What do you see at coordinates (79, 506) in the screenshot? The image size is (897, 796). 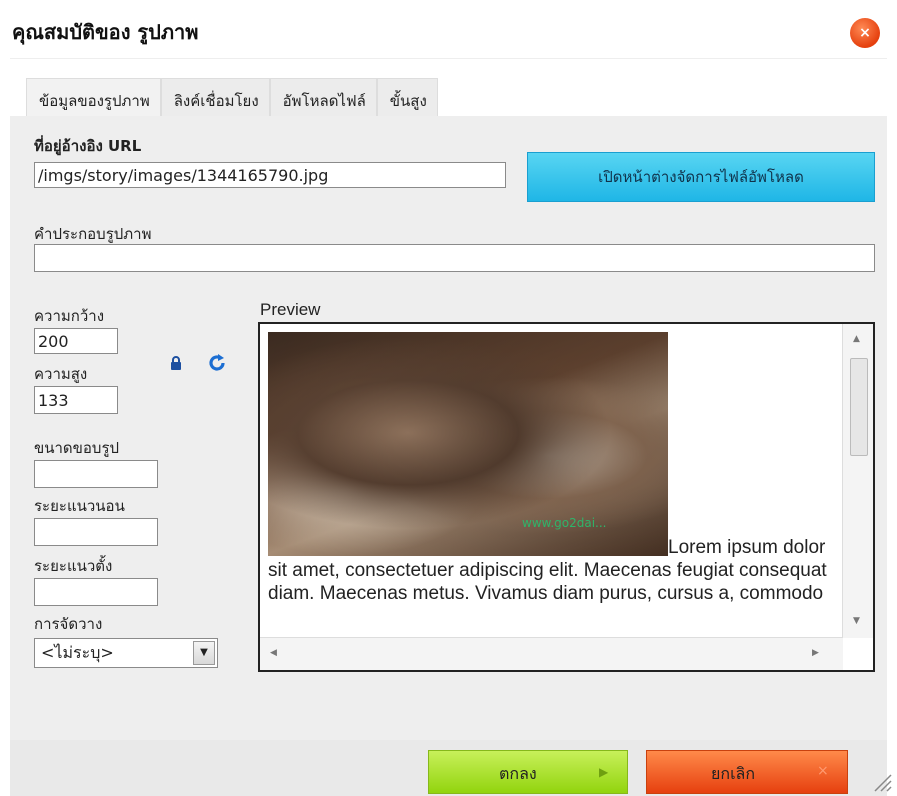 I see `hspace-label: ระยะแนวนอน` at bounding box center [79, 506].